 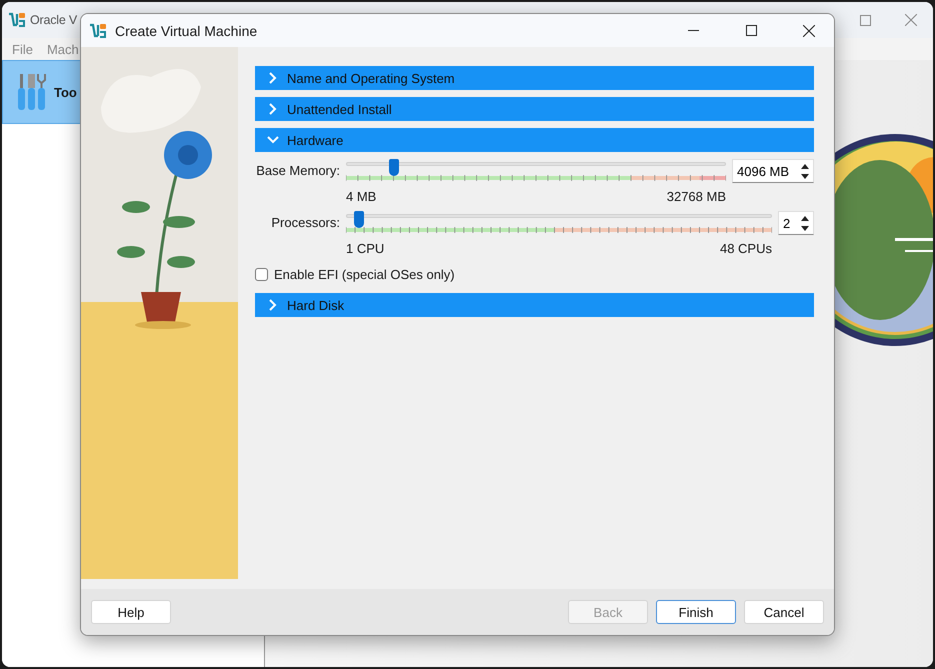 What do you see at coordinates (696, 196) in the screenshot?
I see `range-max-label: 32768 MB` at bounding box center [696, 196].